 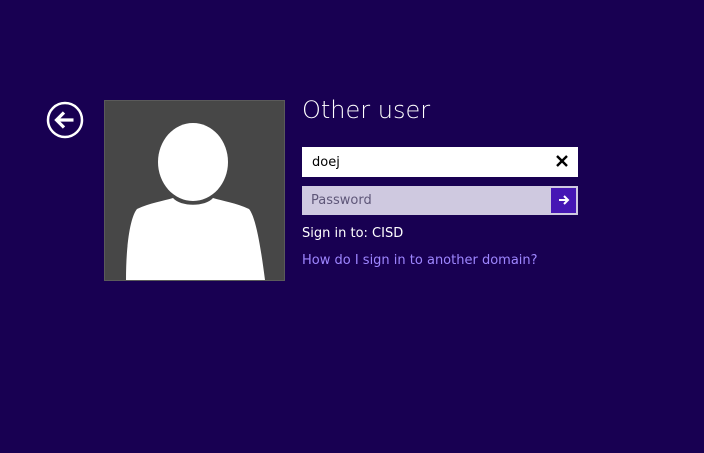 I want to click on username-input, so click(x=423, y=162).